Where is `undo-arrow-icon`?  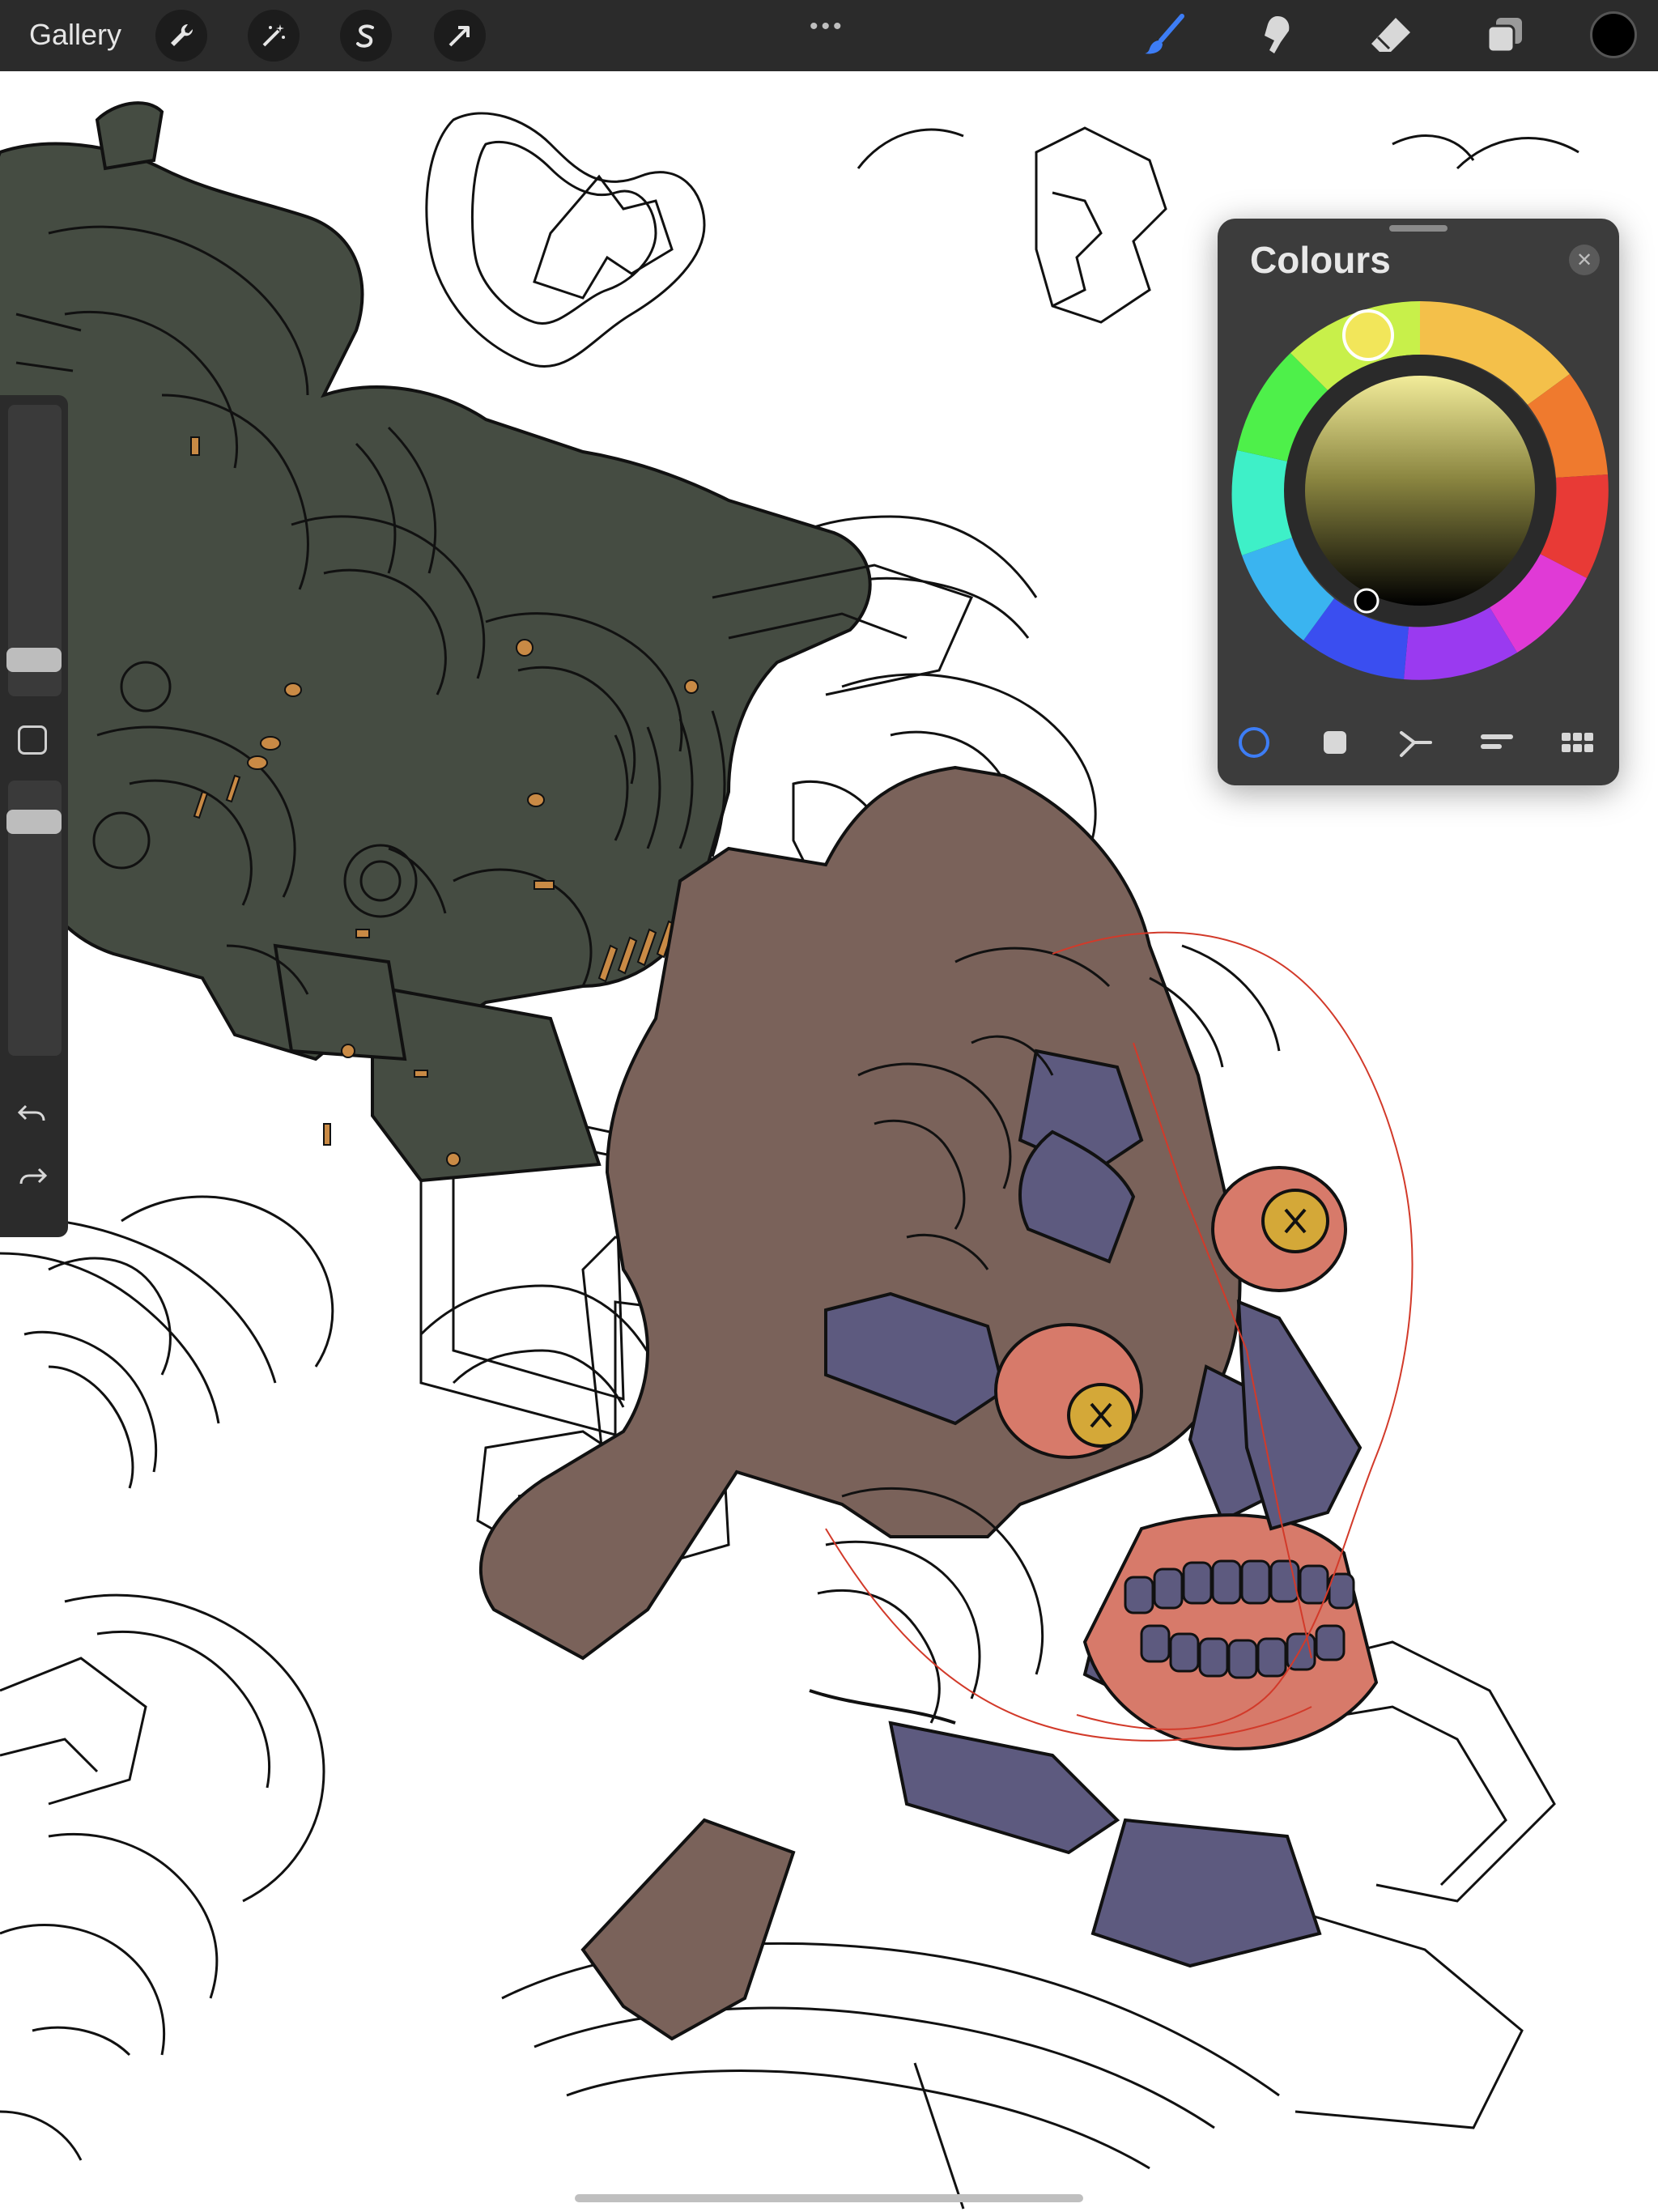 undo-arrow-icon is located at coordinates (32, 1114).